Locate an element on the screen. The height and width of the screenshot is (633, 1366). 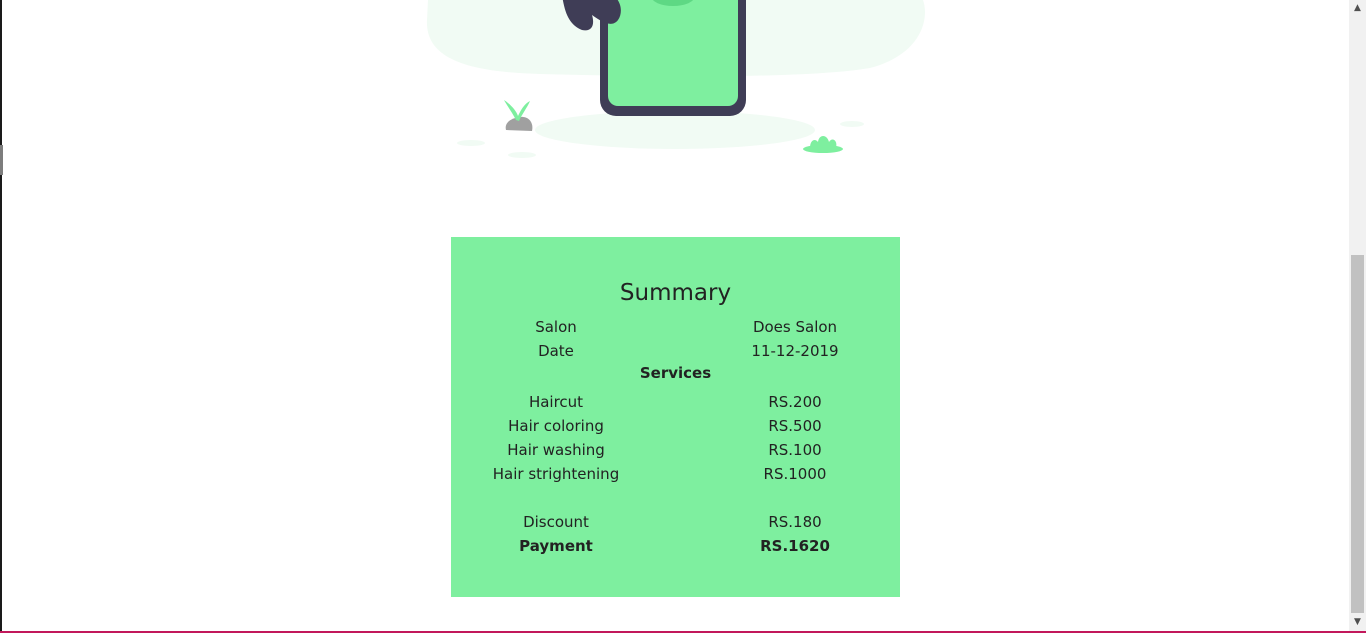
discount-value: RS.180 is located at coordinates (795, 522).